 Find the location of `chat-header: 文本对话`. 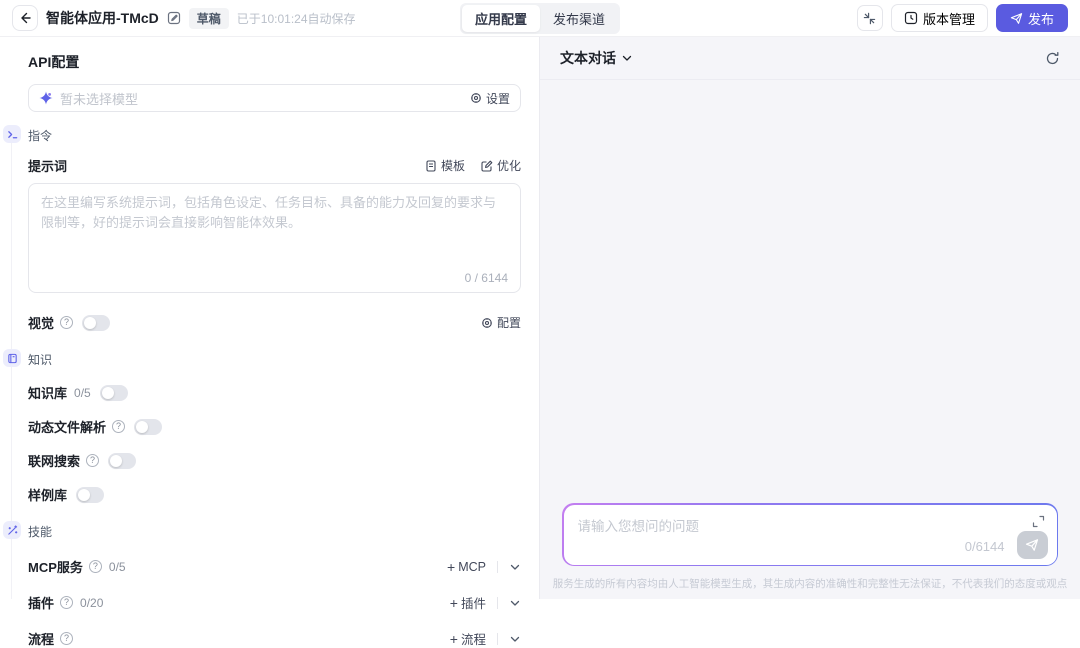

chat-header: 文本对话 is located at coordinates (810, 58).